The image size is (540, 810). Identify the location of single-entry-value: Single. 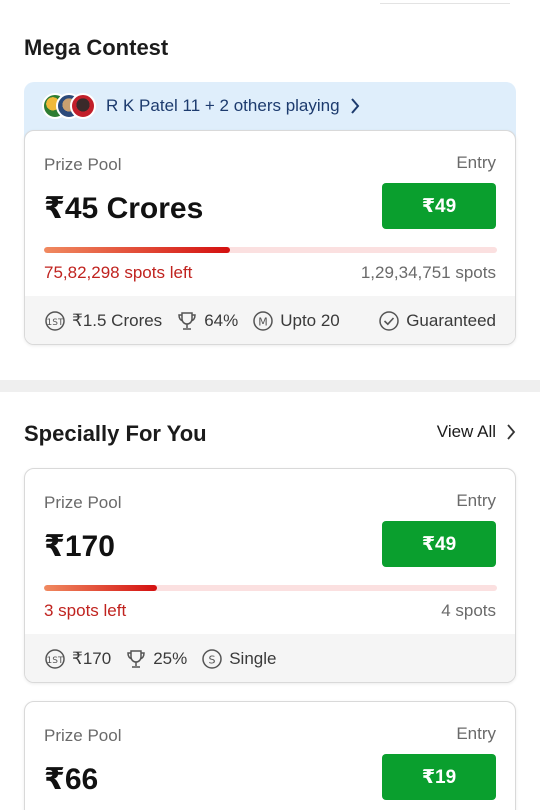
(253, 658).